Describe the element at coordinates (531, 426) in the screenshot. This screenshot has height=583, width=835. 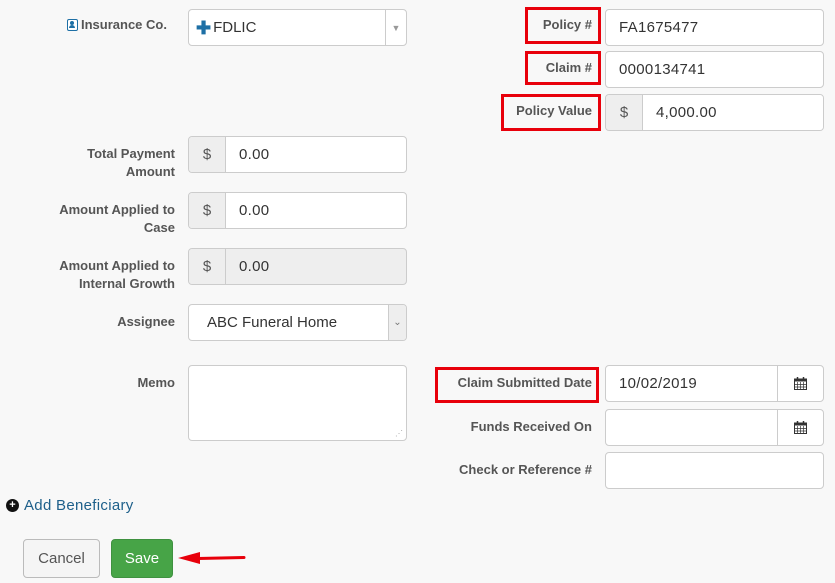
I see `funds-received-label: Funds Received On` at that location.